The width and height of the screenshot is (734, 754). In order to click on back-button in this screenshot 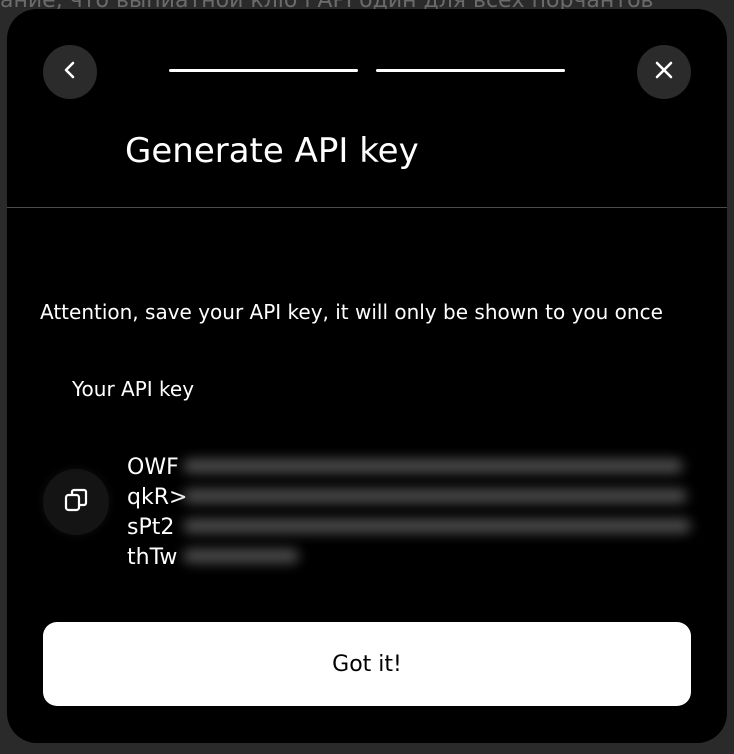, I will do `click(70, 72)`.